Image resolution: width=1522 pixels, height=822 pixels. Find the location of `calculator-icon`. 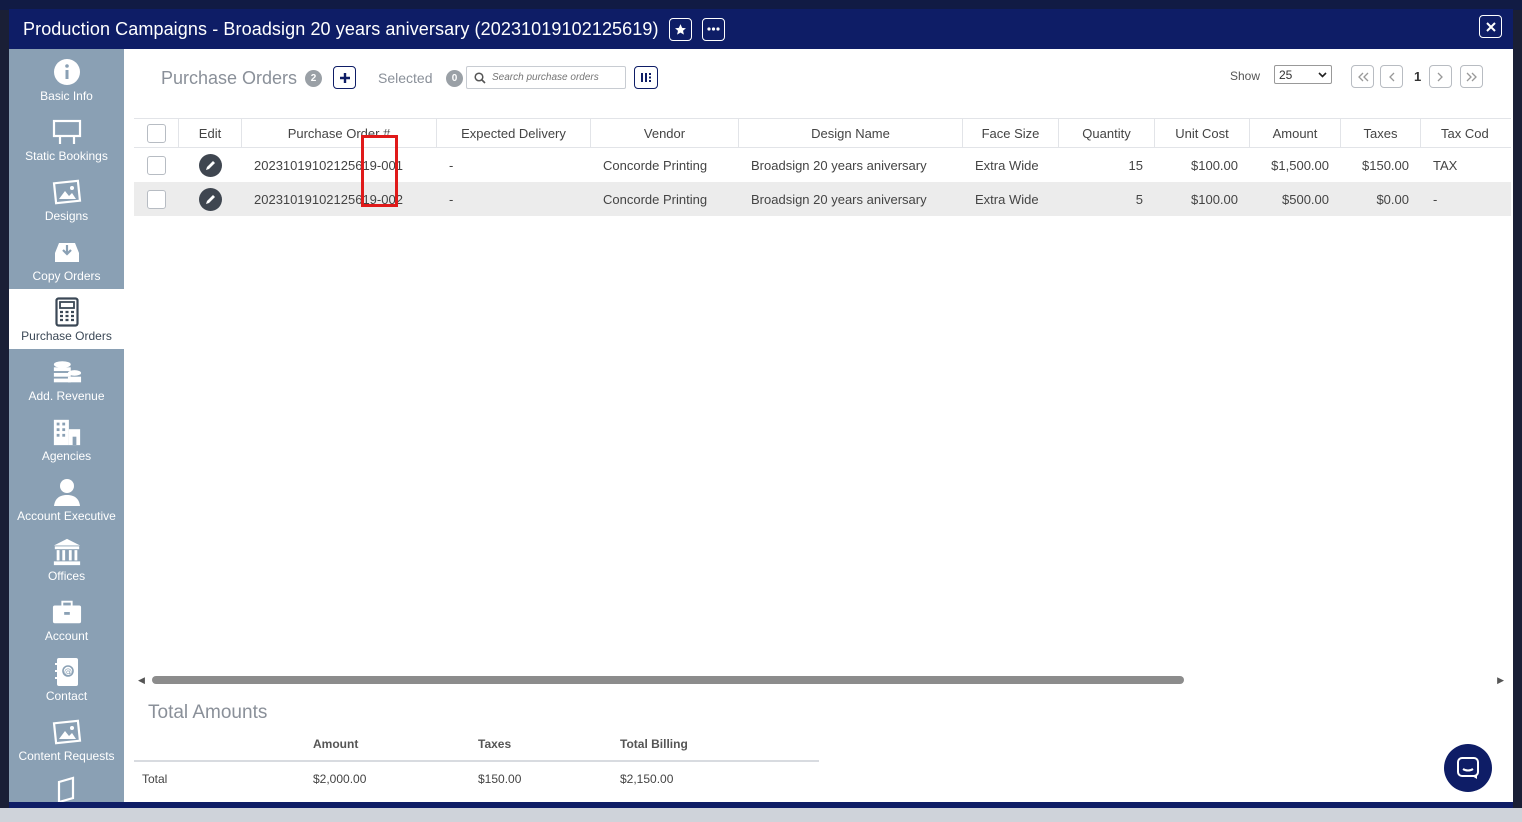

calculator-icon is located at coordinates (67, 312).